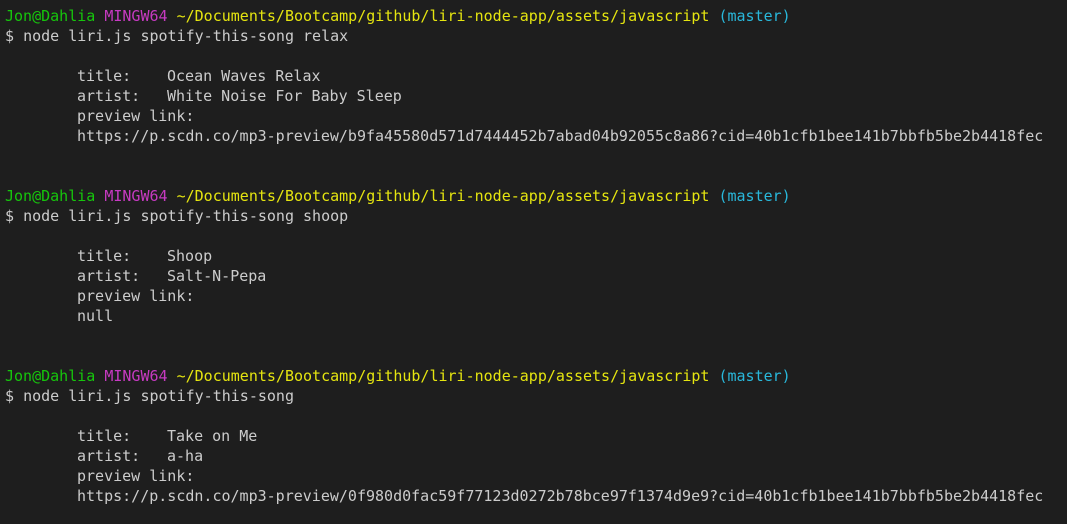 The width and height of the screenshot is (1067, 524). What do you see at coordinates (536, 36) in the screenshot?
I see `command-line: $ node liri.js spotify-this-song relax` at bounding box center [536, 36].